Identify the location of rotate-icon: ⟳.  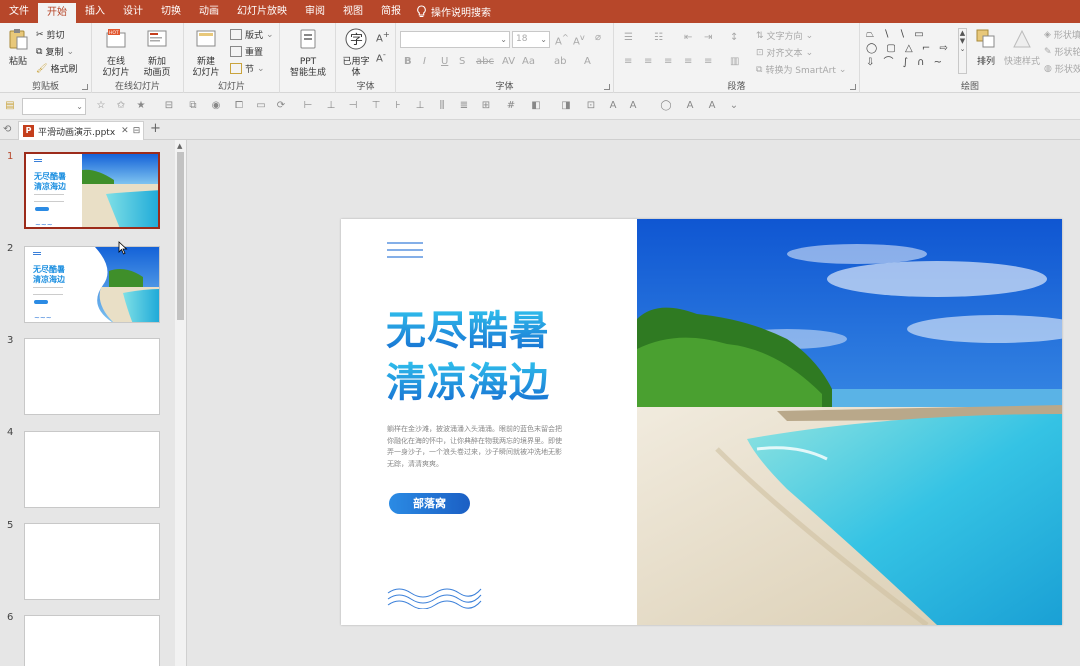
(281, 106).